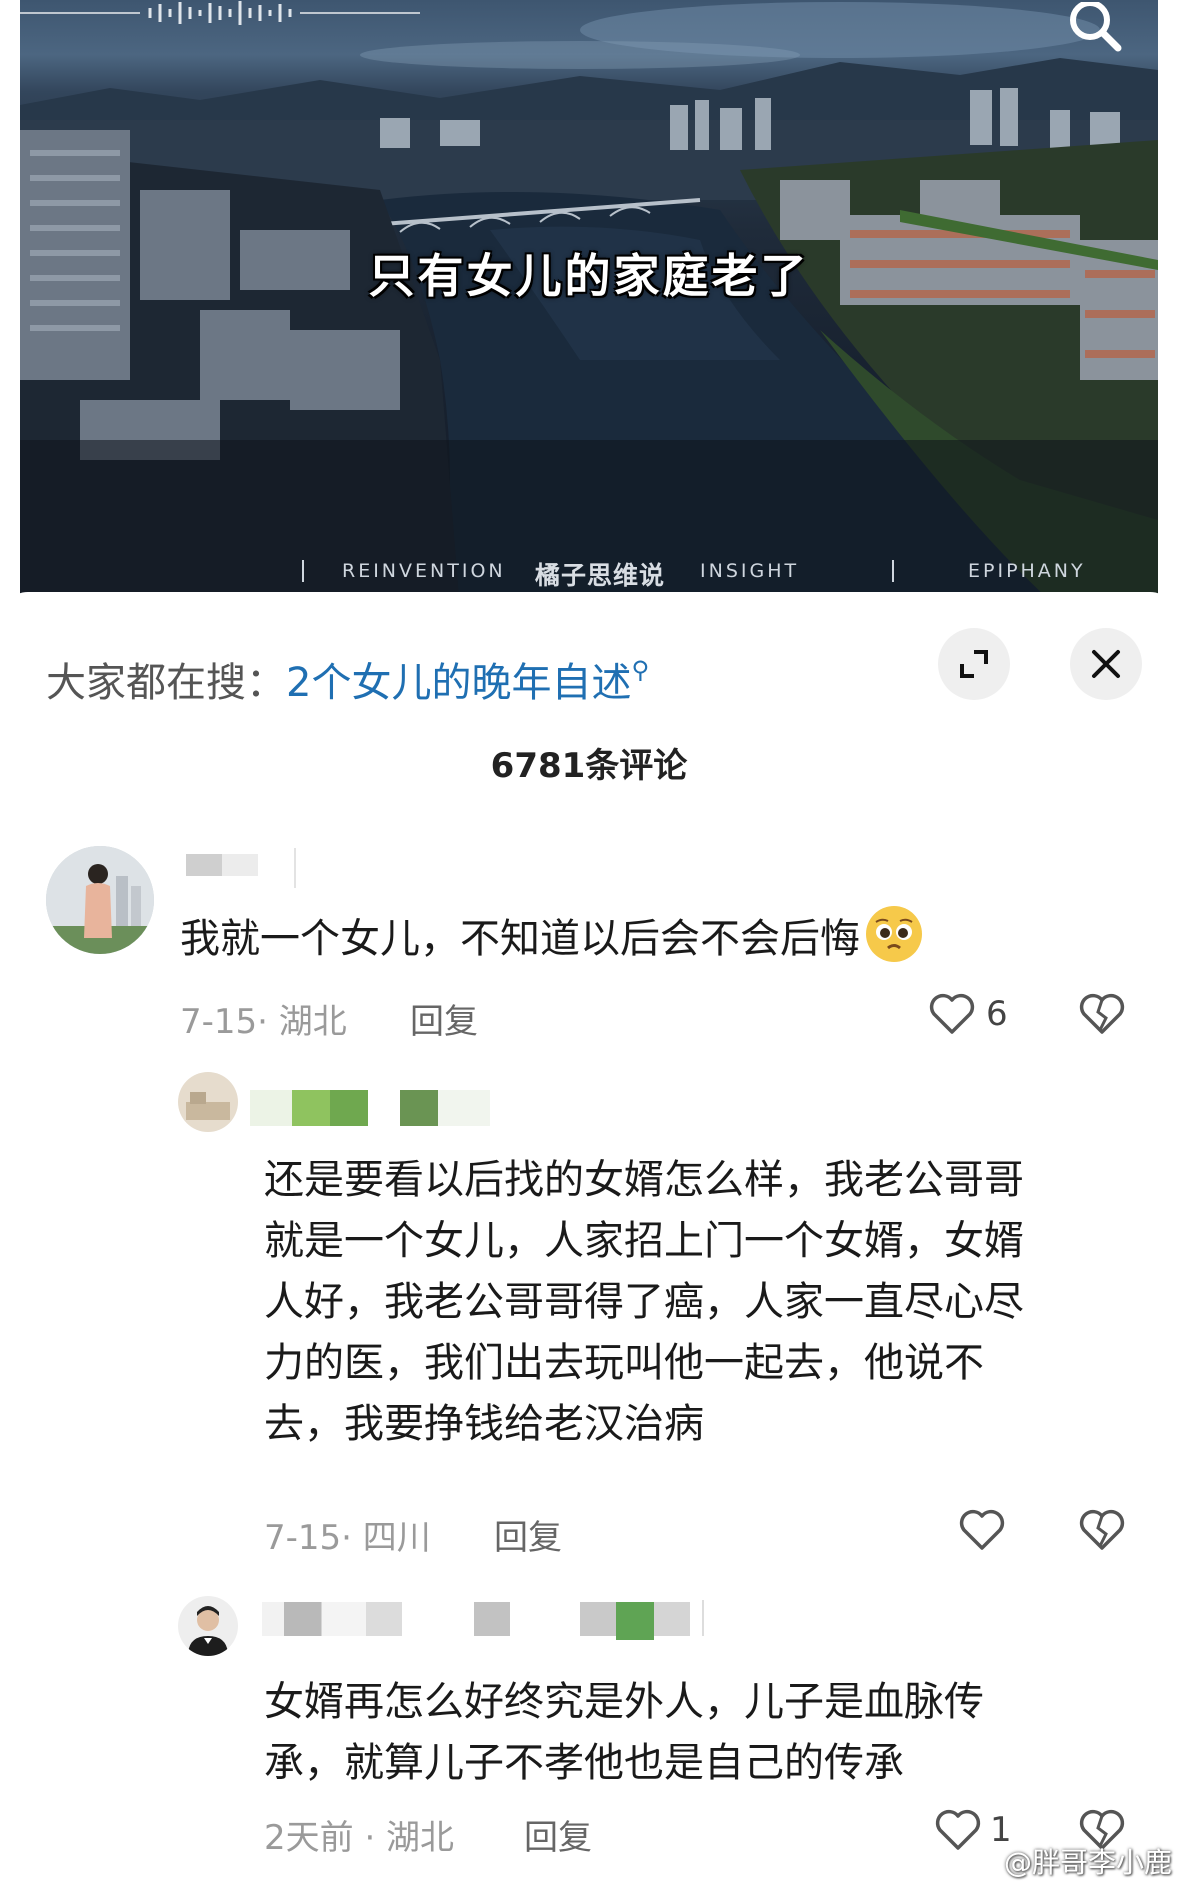  Describe the element at coordinates (624, 1363) in the screenshot. I see `comment-line: 力的医，我们出去玩叫他一起去，他说不` at that location.